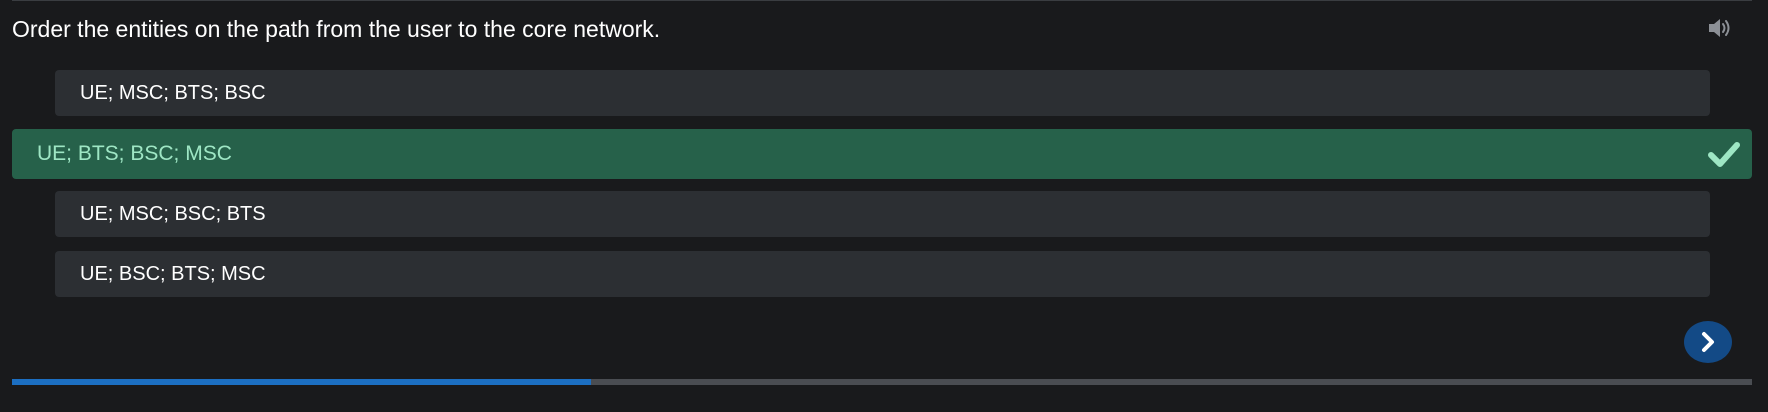  Describe the element at coordinates (173, 213) in the screenshot. I see `answer-option-label: UE; MSC; BSC; BTS` at that location.